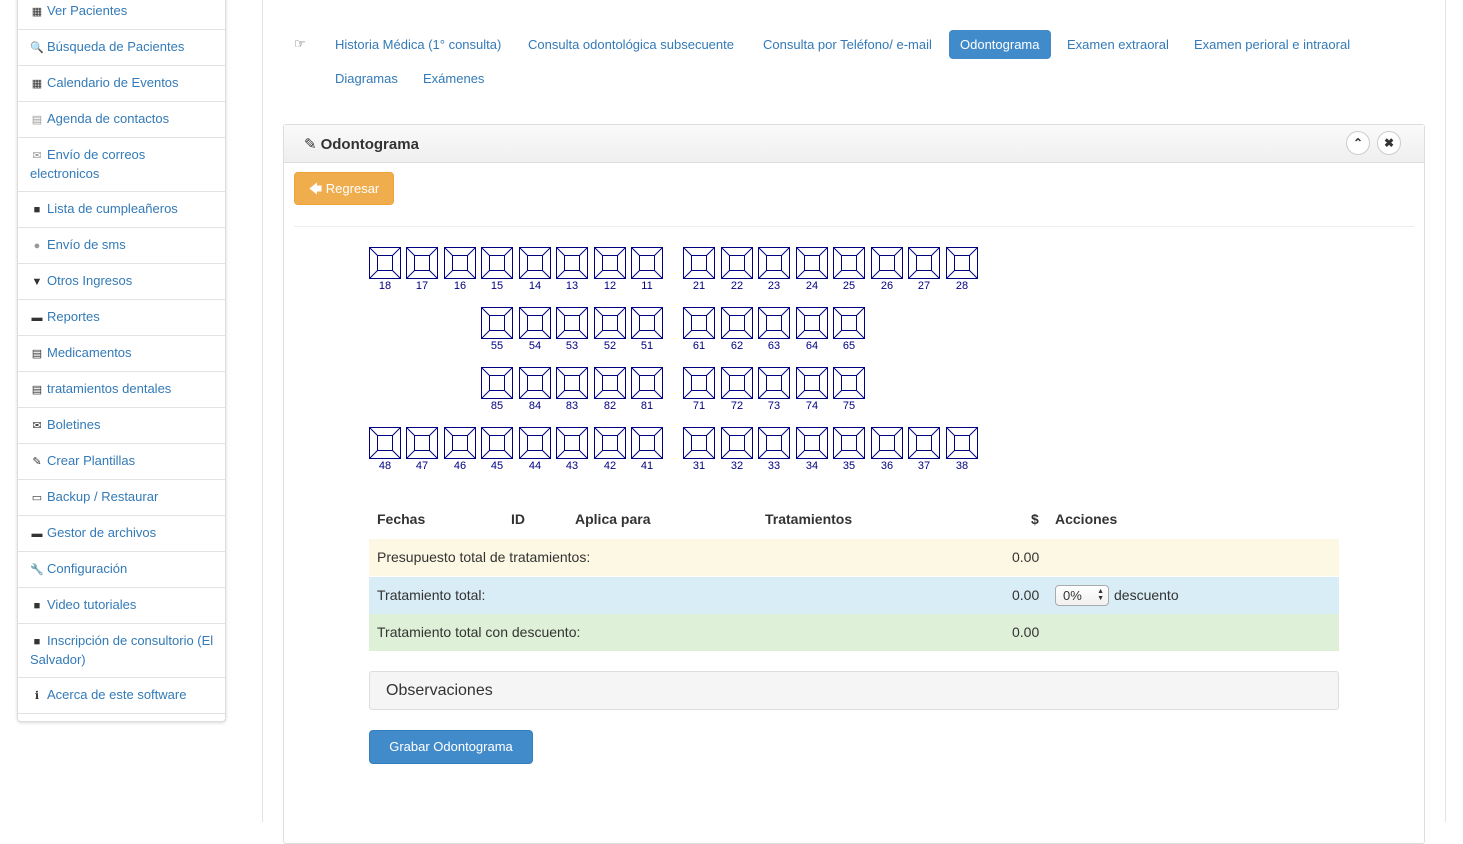 Image resolution: width=1463 pixels, height=844 pixels. I want to click on tooth: 64, so click(812, 329).